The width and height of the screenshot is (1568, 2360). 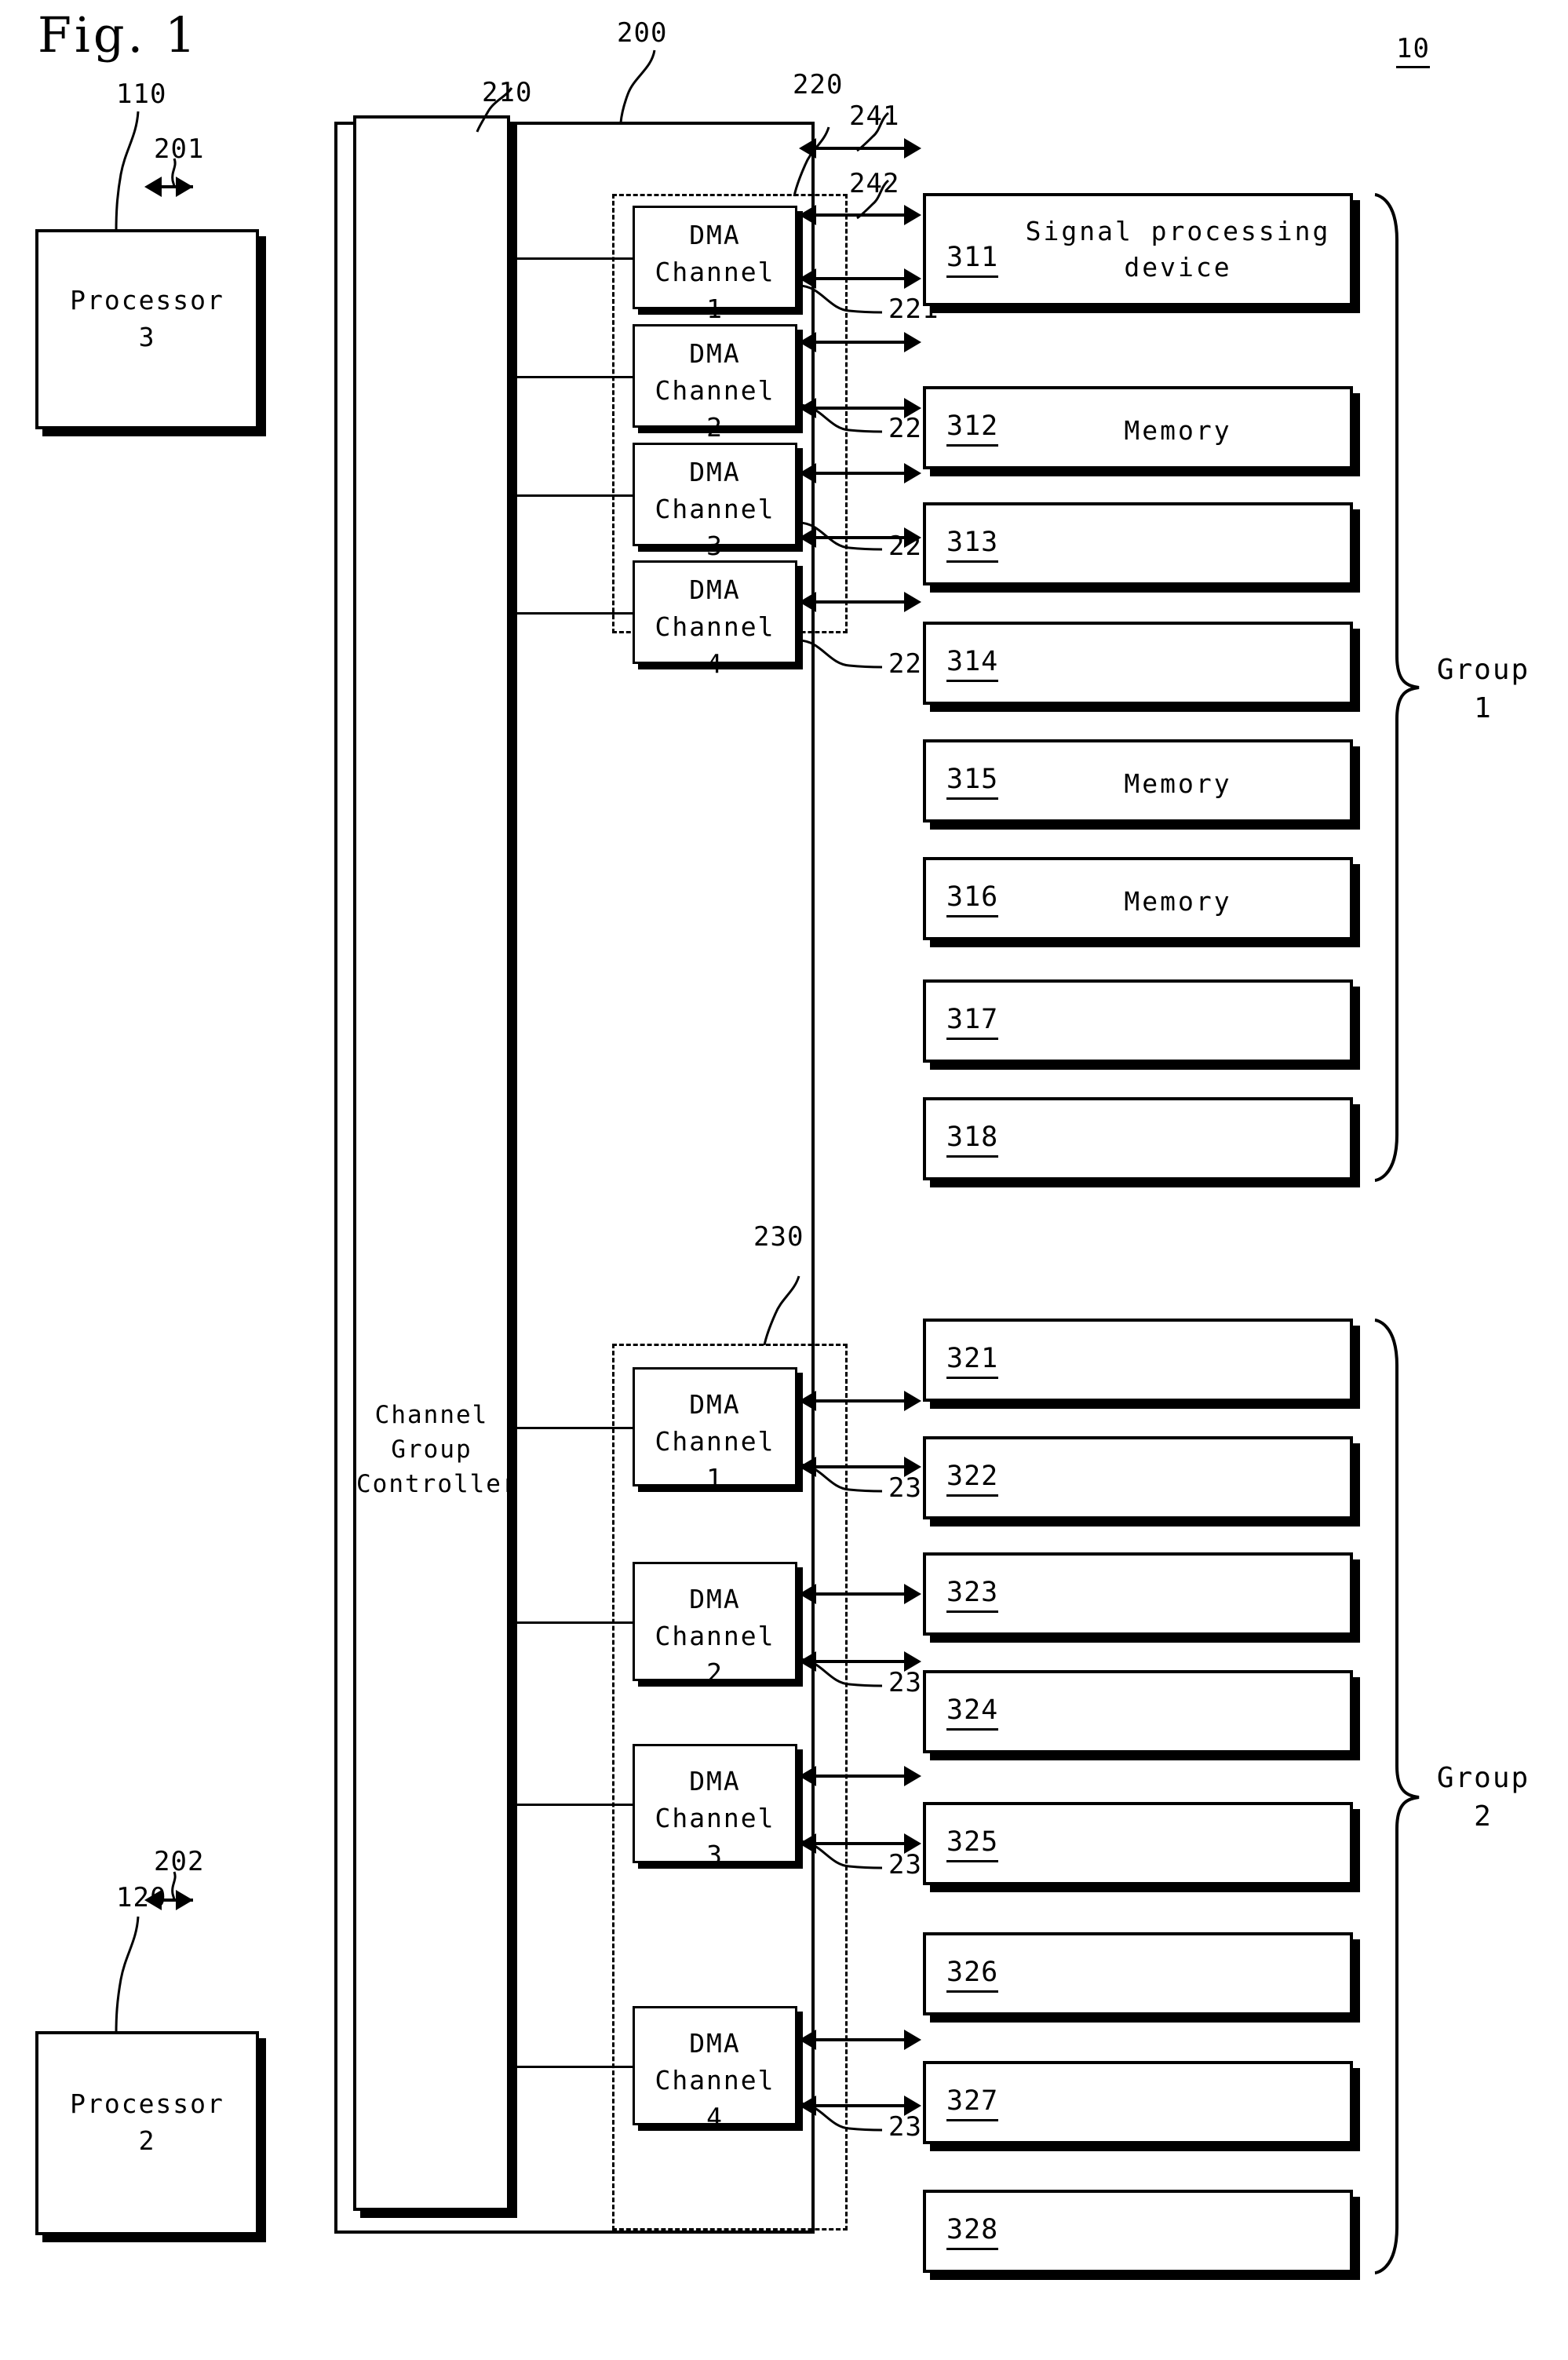 What do you see at coordinates (912, 342) in the screenshot?
I see `link-314-arrow-right` at bounding box center [912, 342].